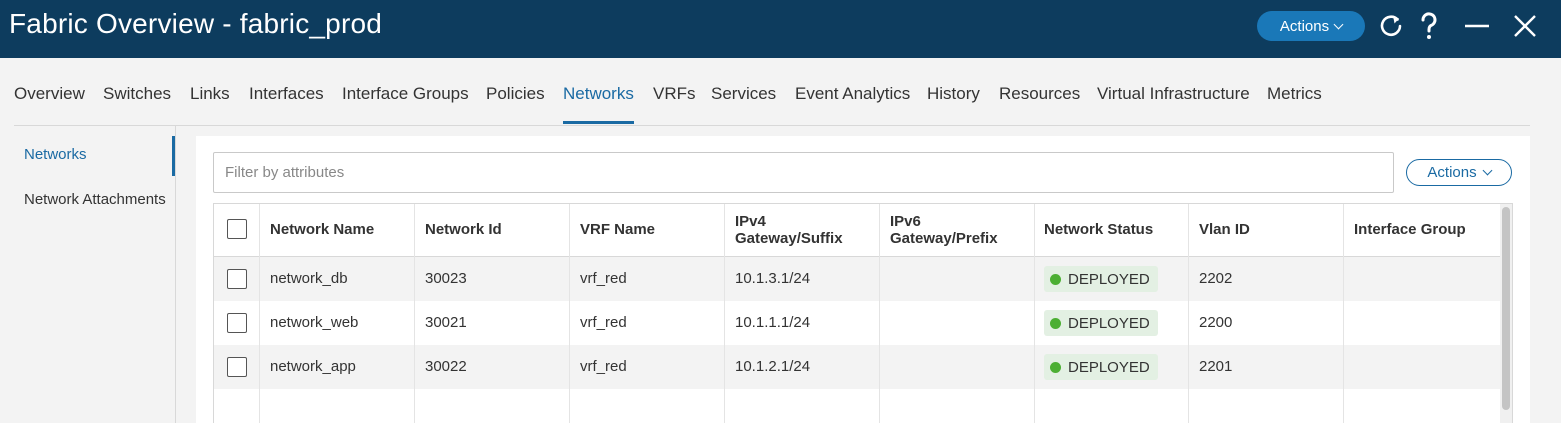 The image size is (1561, 423). Describe the element at coordinates (1410, 229) in the screenshot. I see `column-header-interface-group: Interface Group` at that location.